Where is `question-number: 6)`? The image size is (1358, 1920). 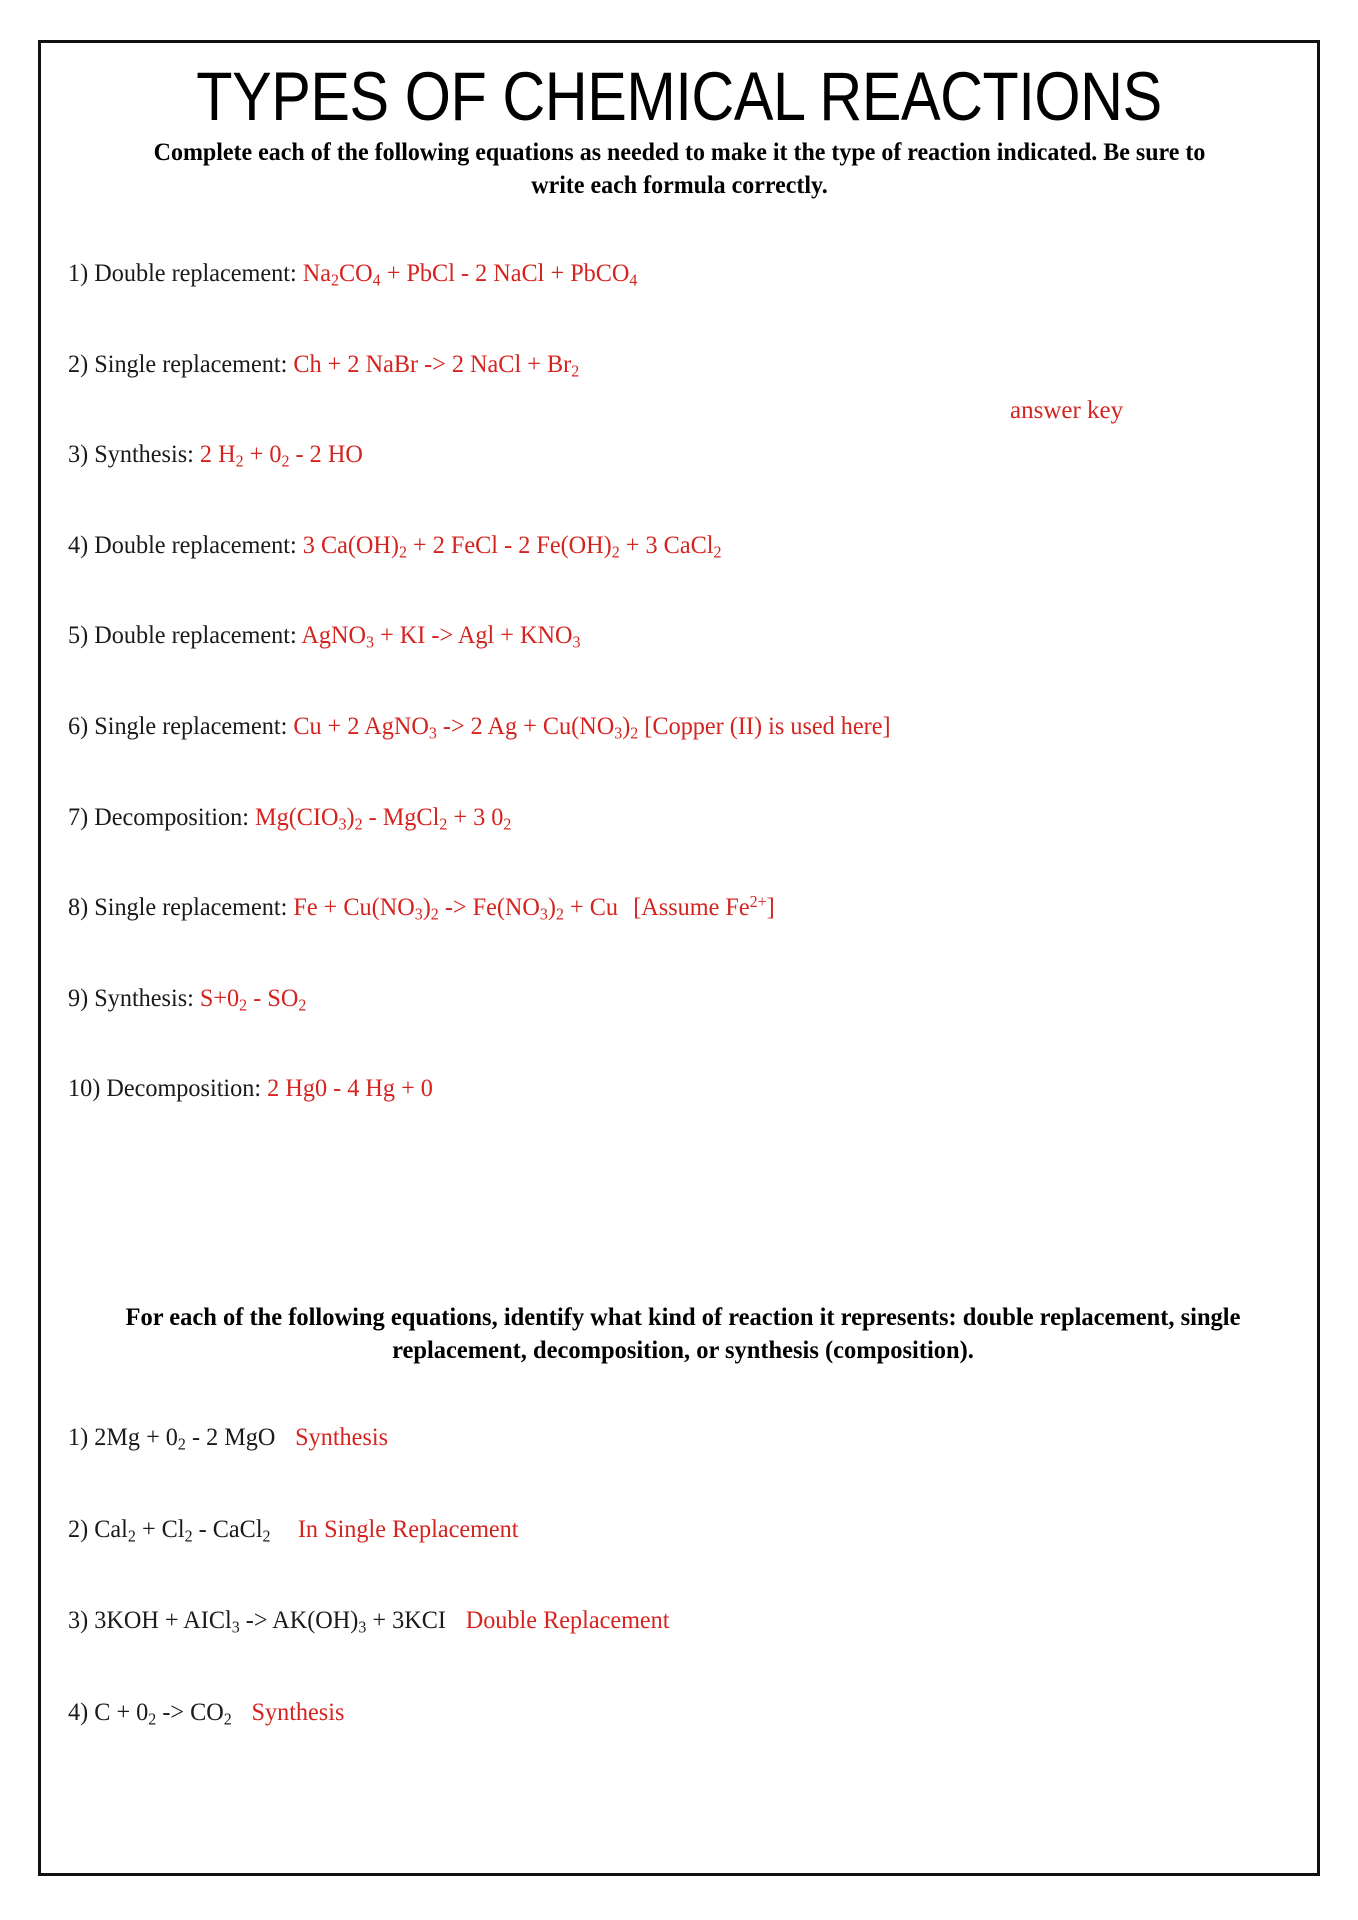
question-number: 6) is located at coordinates (78, 725).